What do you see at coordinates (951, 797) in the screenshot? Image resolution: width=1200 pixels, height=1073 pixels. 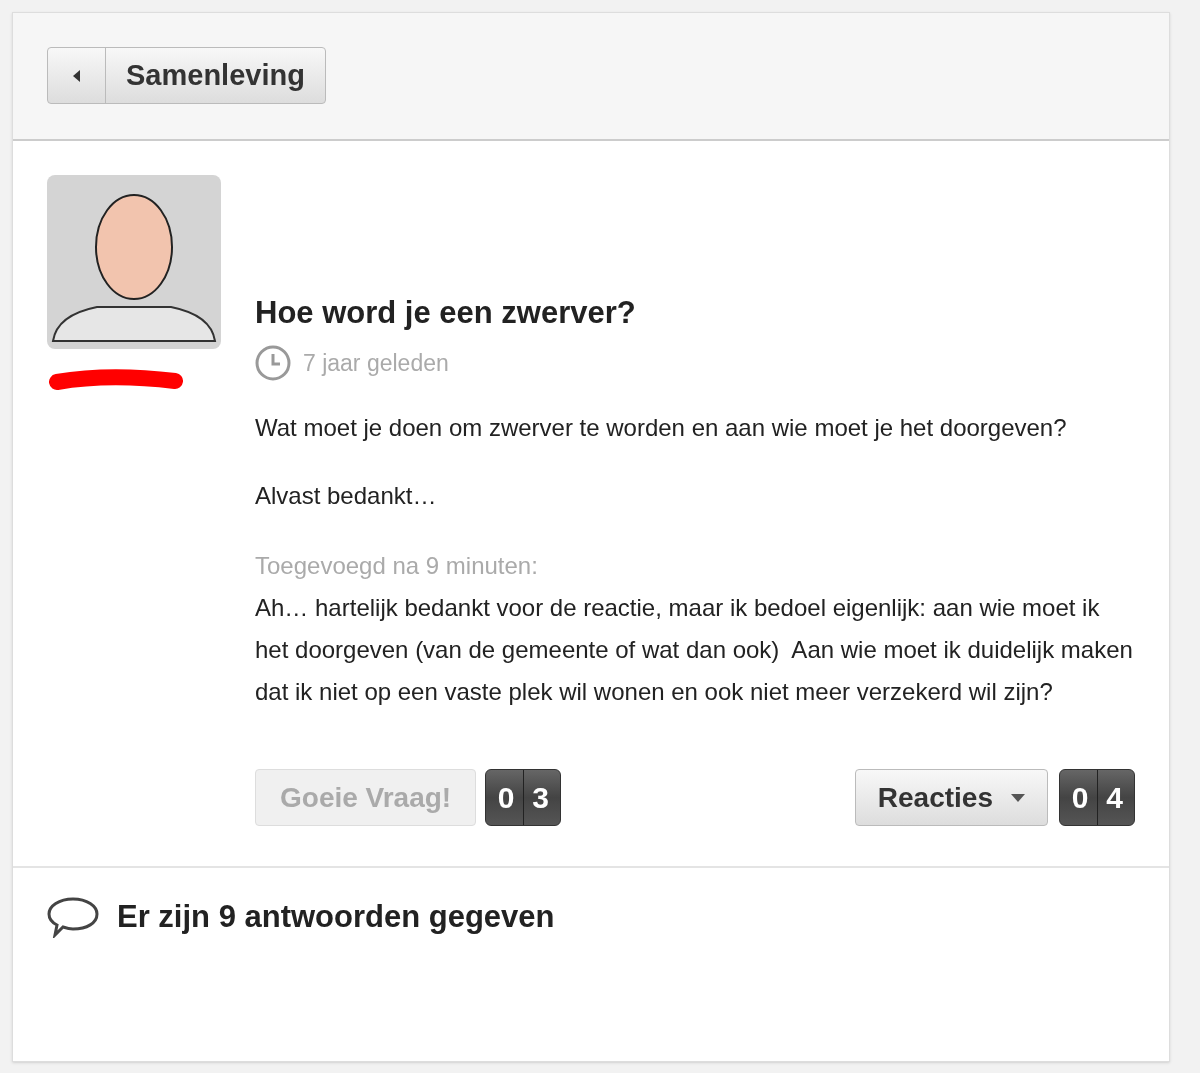 I see `reactions-dropdown: Reacties` at bounding box center [951, 797].